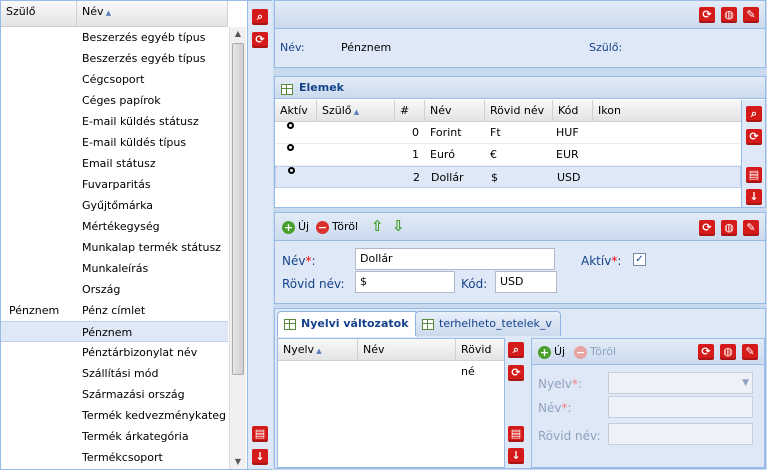 The width and height of the screenshot is (767, 470). I want to click on detail-header-panel: ⟳ ◍ ✎ Név: Pénznem Szülő:, so click(520, 34).